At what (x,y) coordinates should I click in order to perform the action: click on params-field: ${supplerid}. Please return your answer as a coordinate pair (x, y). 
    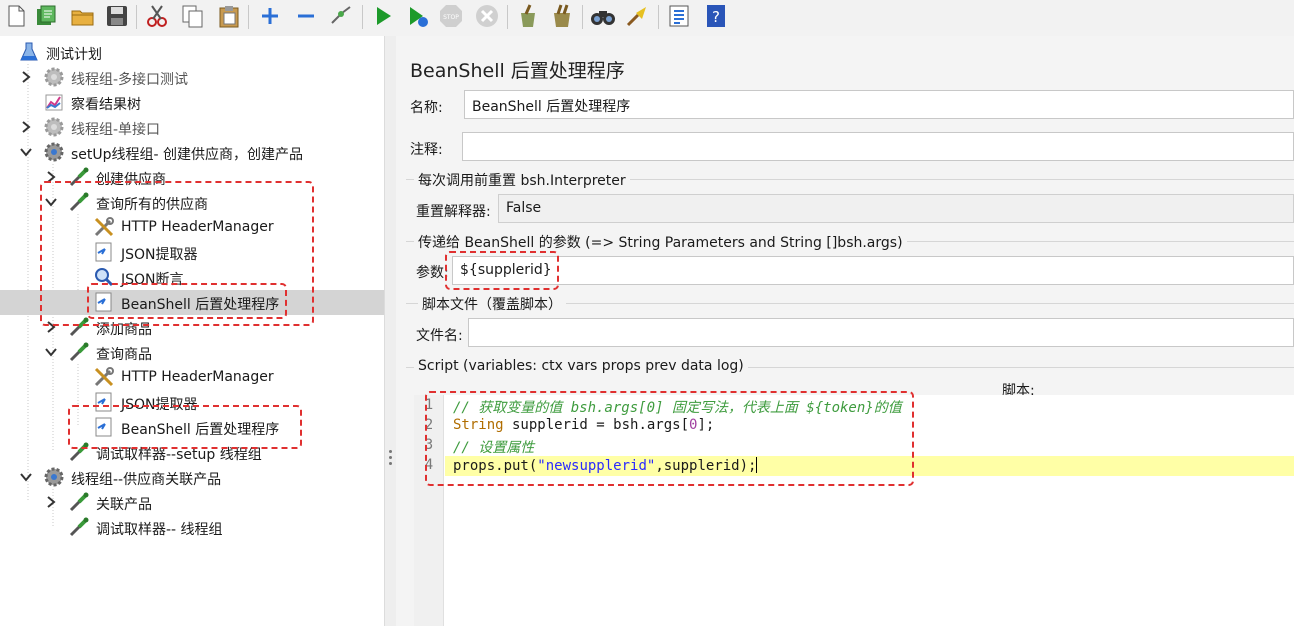
    Looking at the image, I should click on (873, 270).